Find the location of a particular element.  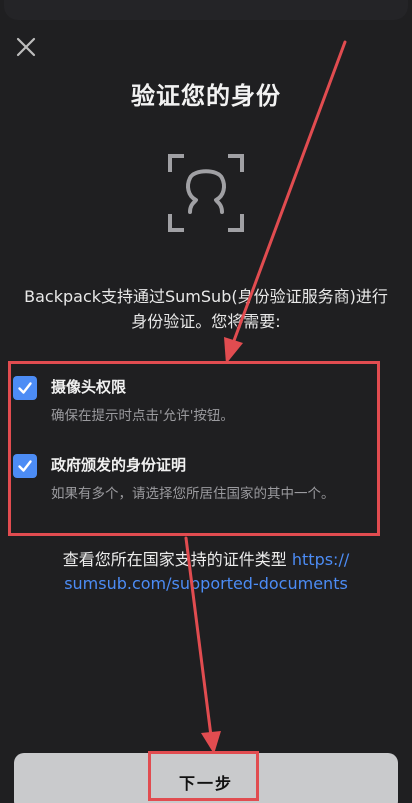

requirement-title: 政府颁发的身份证明 is located at coordinates (119, 465).